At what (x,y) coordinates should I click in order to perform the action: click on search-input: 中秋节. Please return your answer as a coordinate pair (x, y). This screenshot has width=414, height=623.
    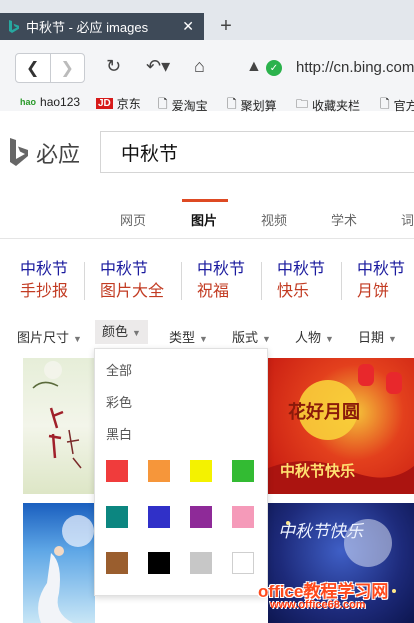
    Looking at the image, I should click on (257, 152).